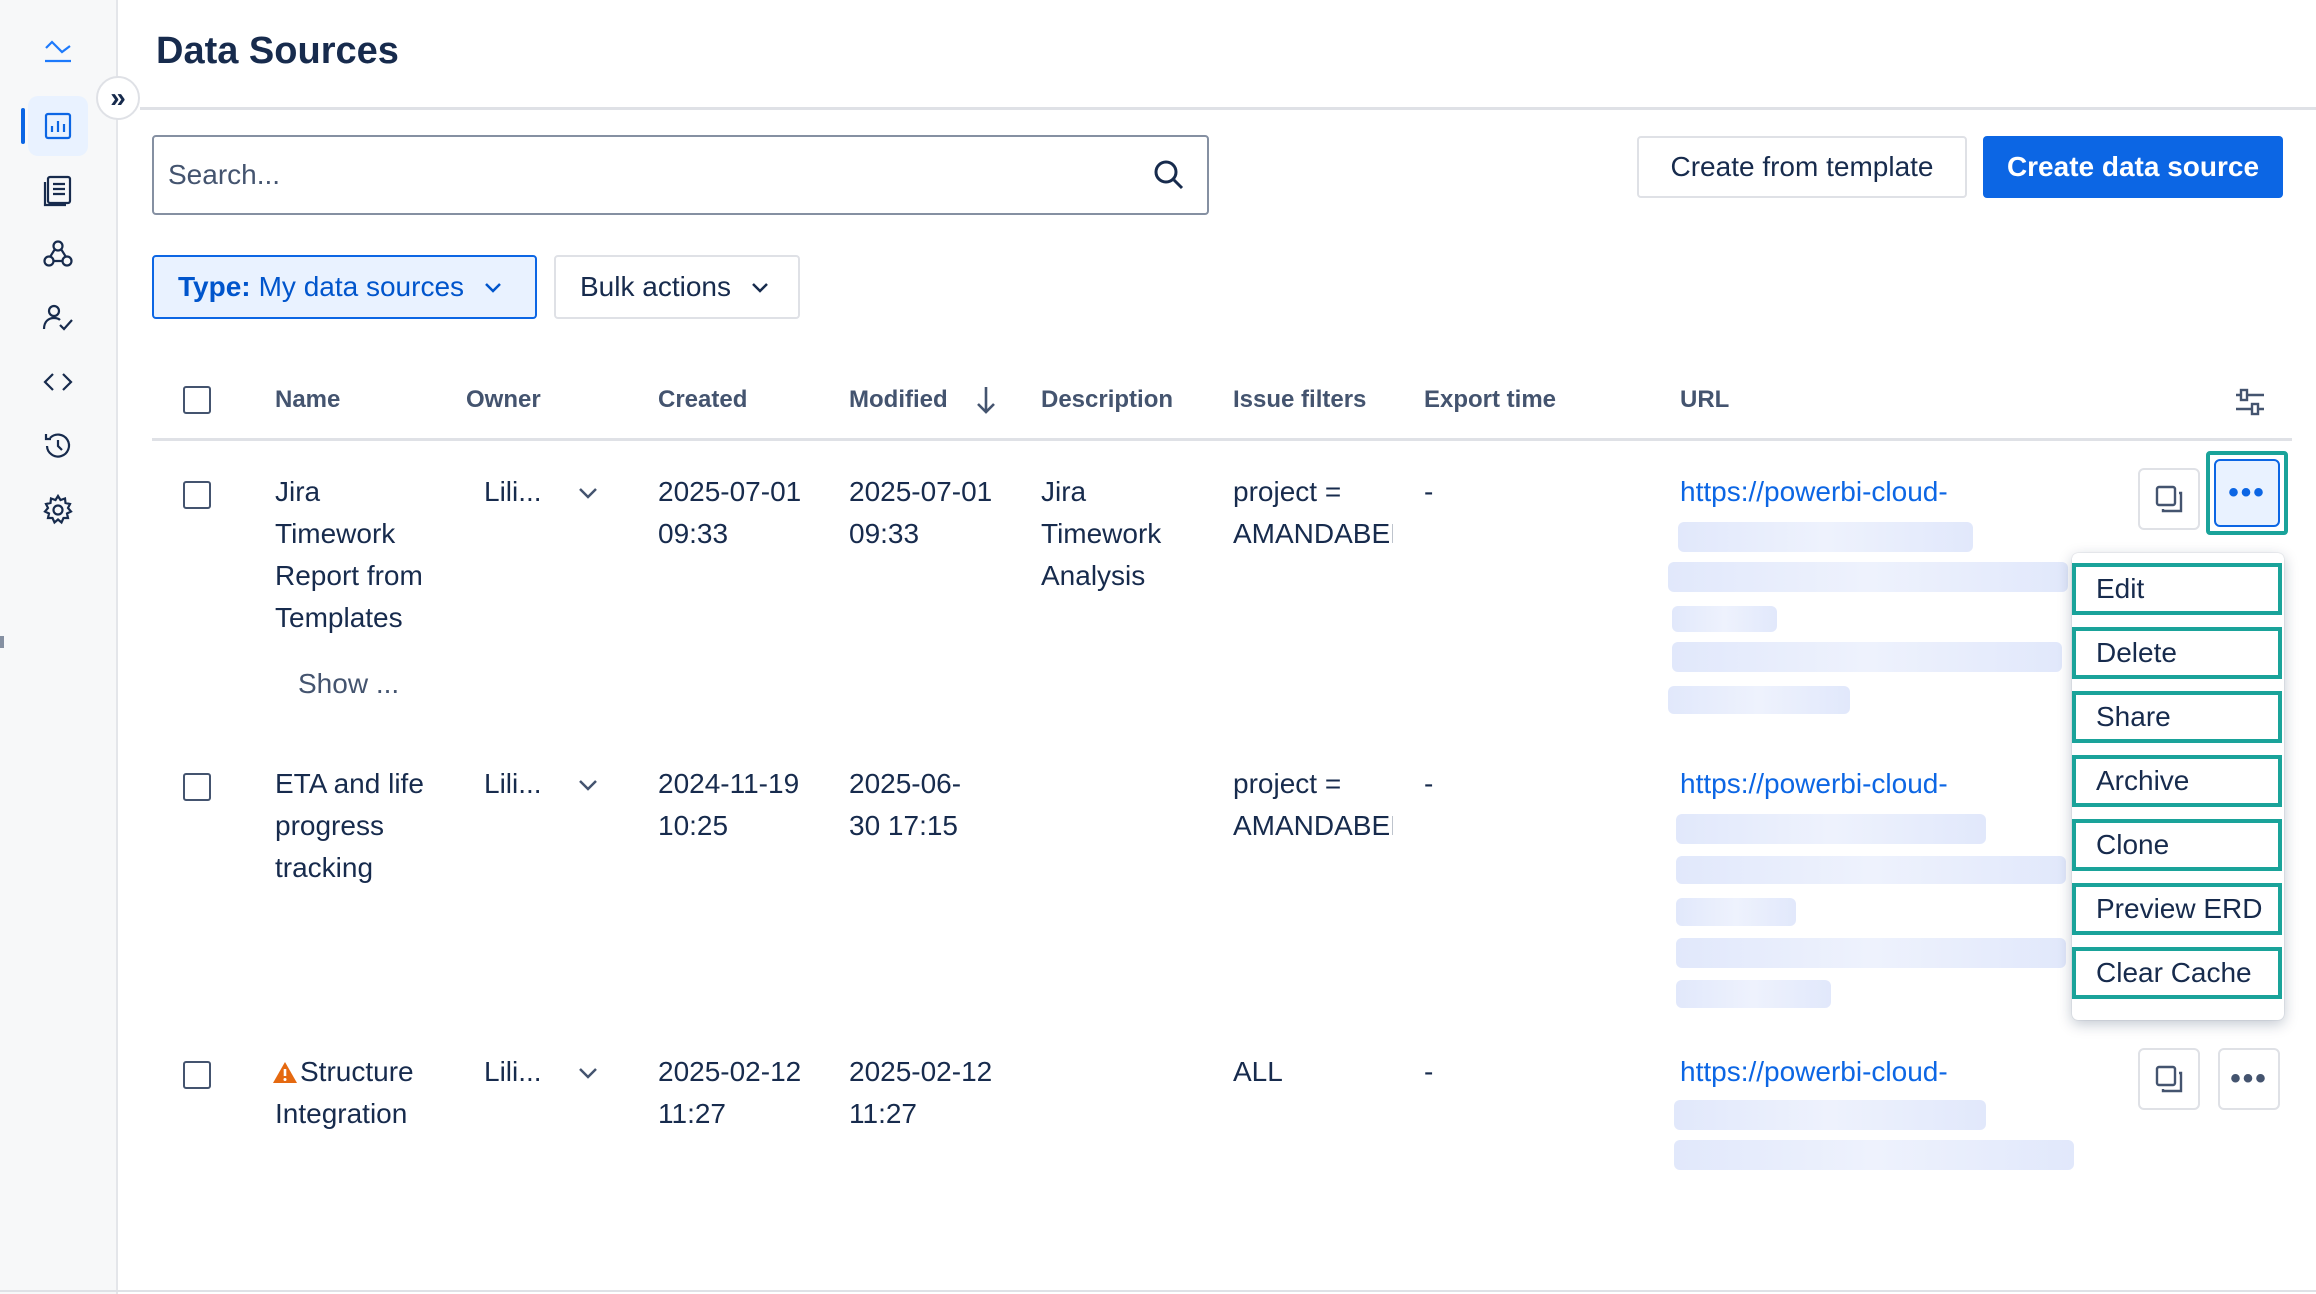 This screenshot has width=2316, height=1294. Describe the element at coordinates (118, 98) in the screenshot. I see `expand-sidebar-button: »` at that location.